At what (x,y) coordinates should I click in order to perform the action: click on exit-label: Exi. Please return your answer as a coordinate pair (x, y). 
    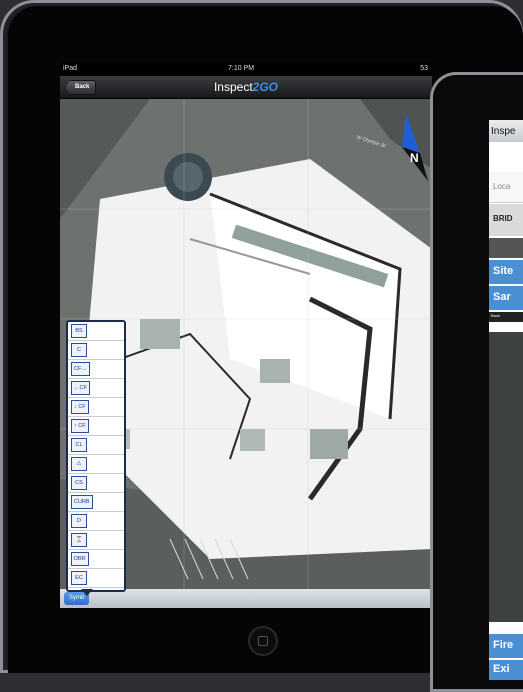
    Looking at the image, I should click on (501, 669).